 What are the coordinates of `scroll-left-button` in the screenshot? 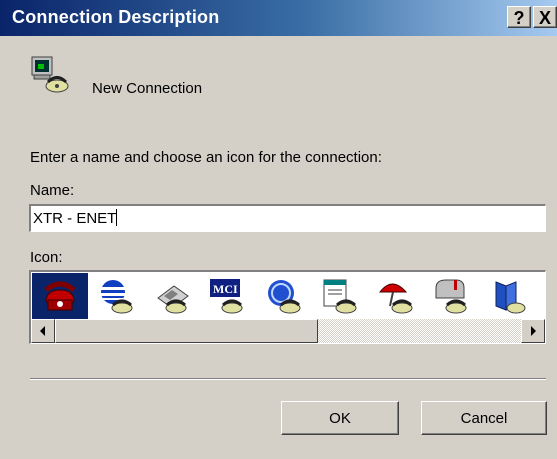 It's located at (43, 331).